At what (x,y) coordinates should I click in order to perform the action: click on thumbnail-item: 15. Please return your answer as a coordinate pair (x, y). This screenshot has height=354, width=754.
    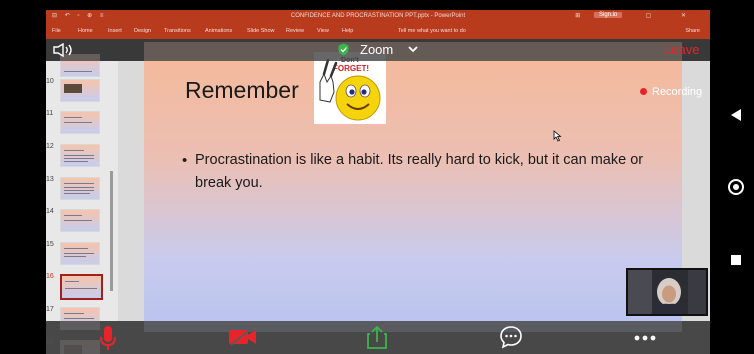
    Looking at the image, I should click on (82, 256).